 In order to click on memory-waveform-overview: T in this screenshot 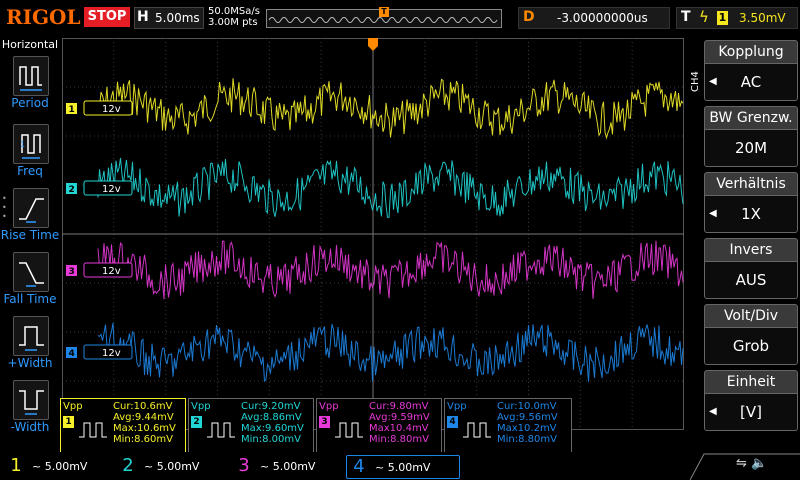, I will do `click(384, 17)`.